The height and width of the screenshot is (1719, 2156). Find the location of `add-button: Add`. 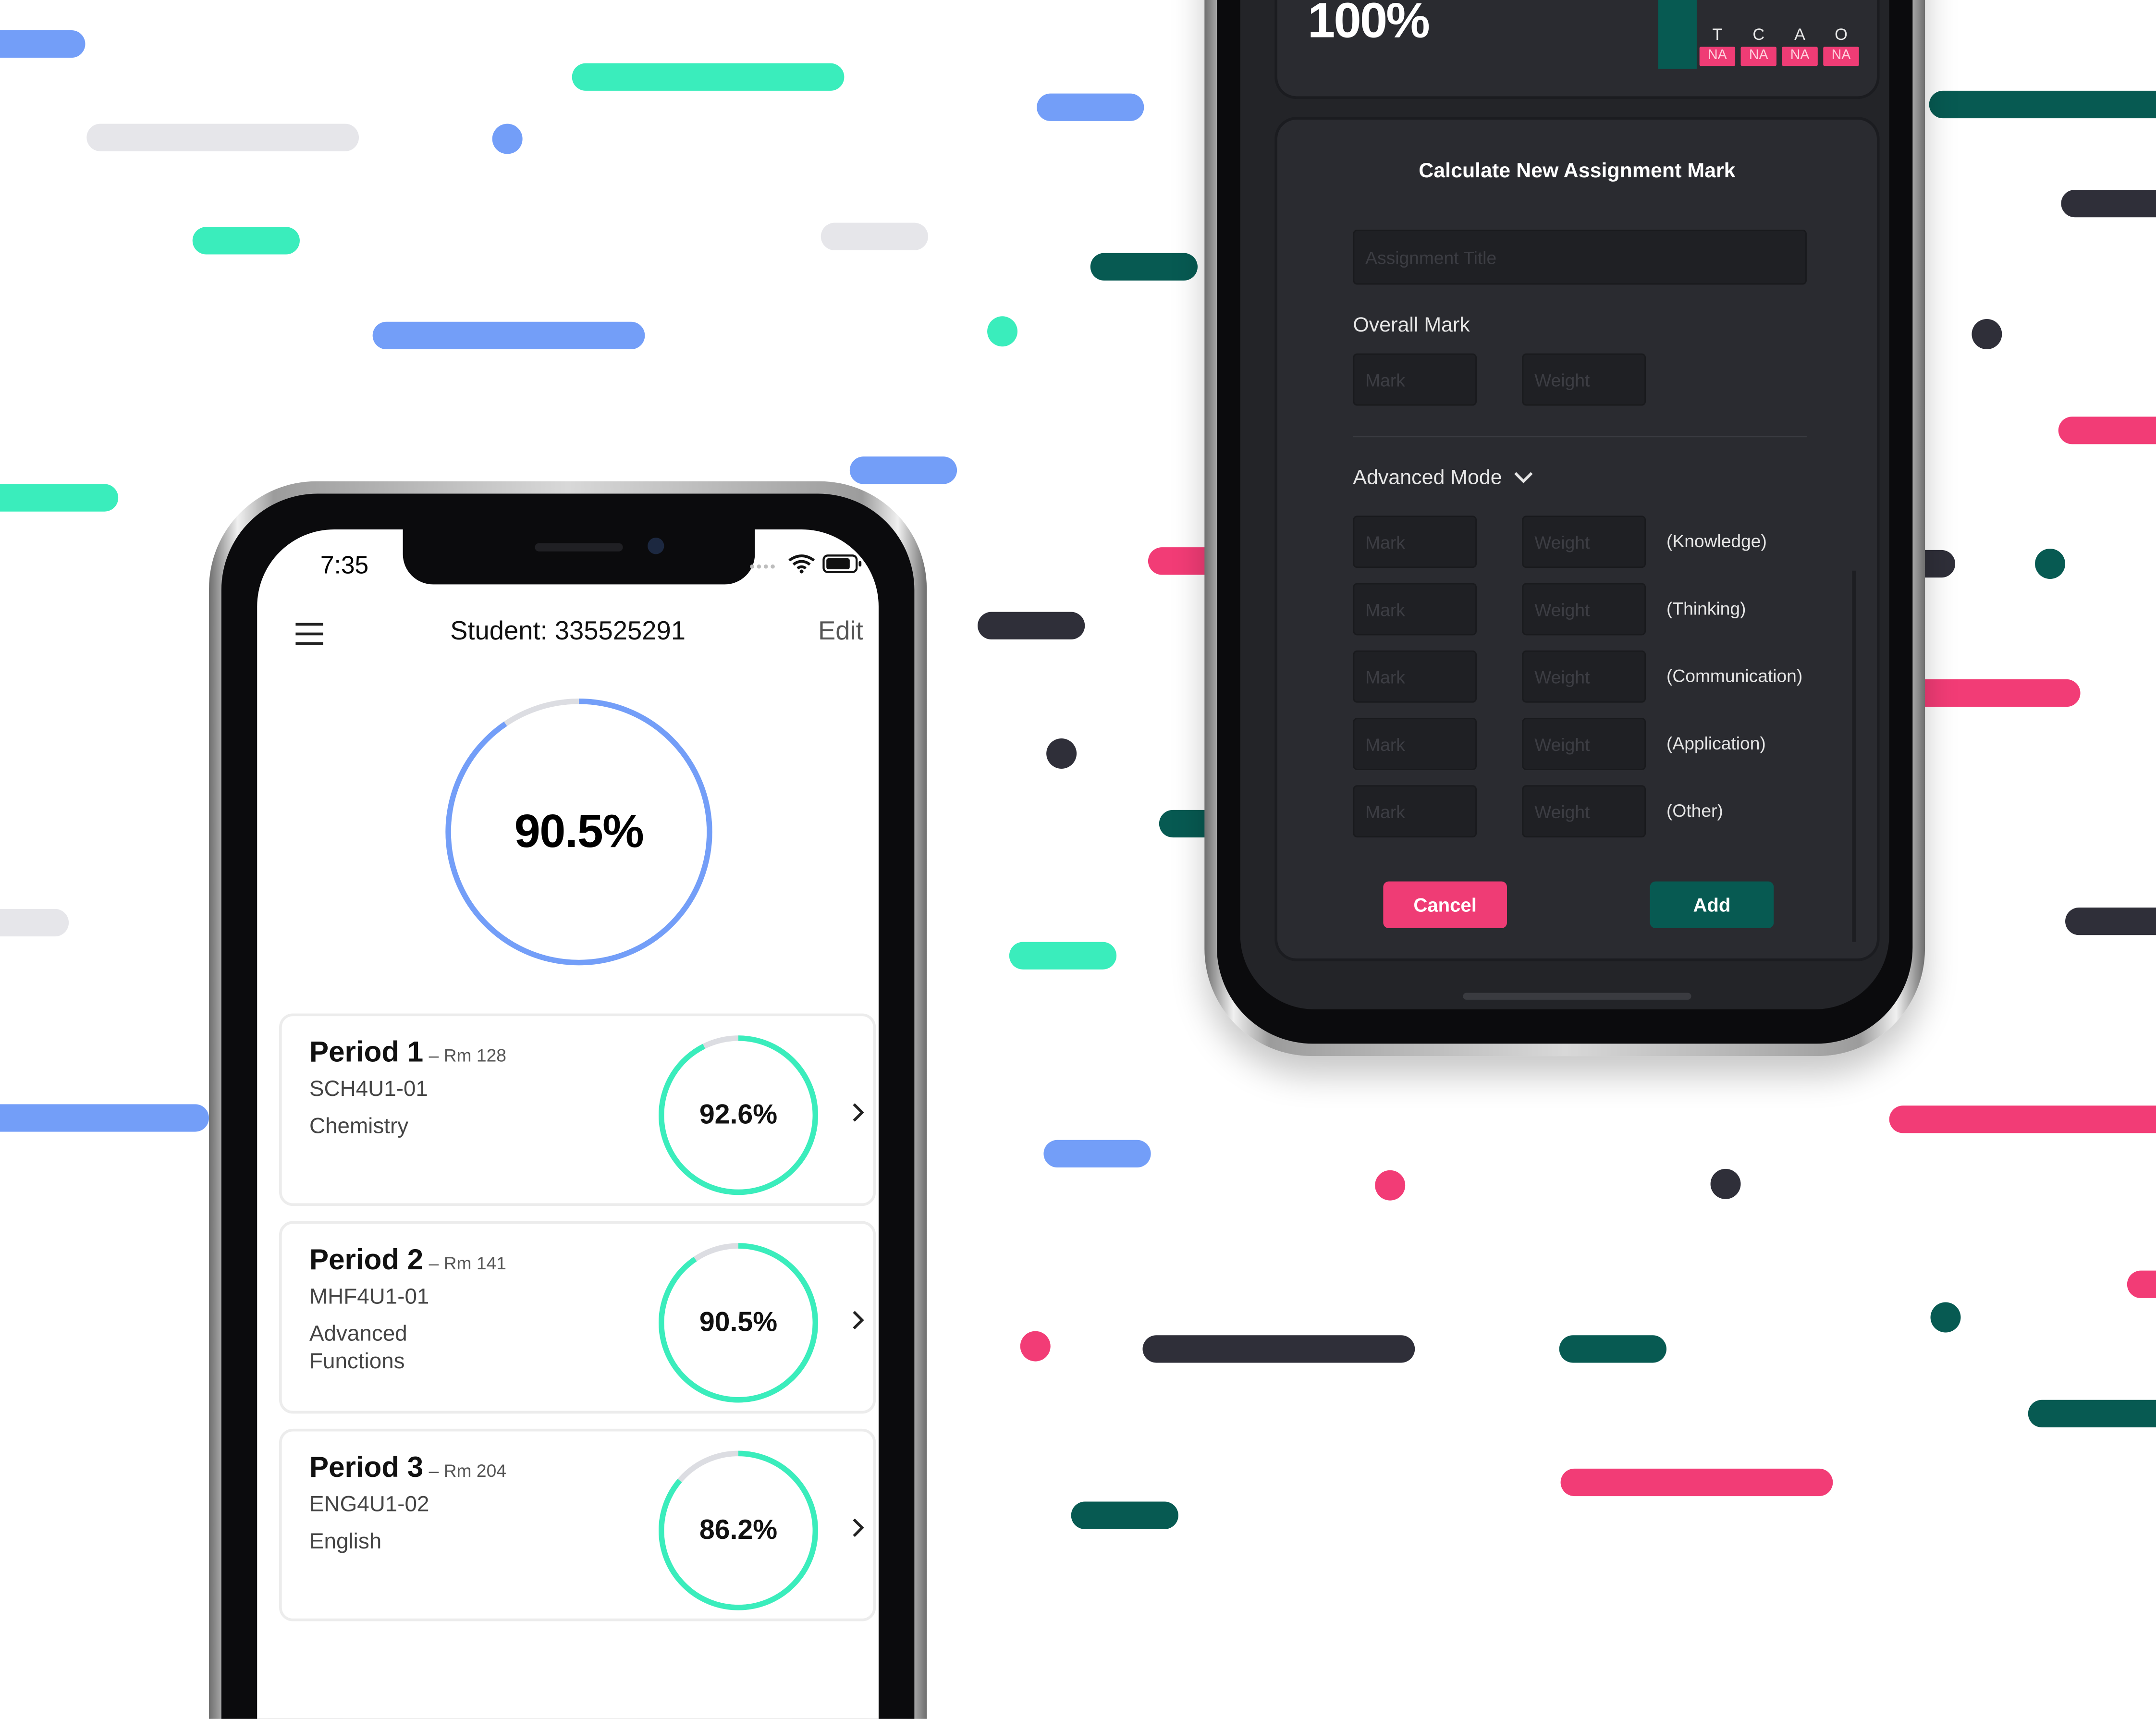

add-button: Add is located at coordinates (1712, 905).